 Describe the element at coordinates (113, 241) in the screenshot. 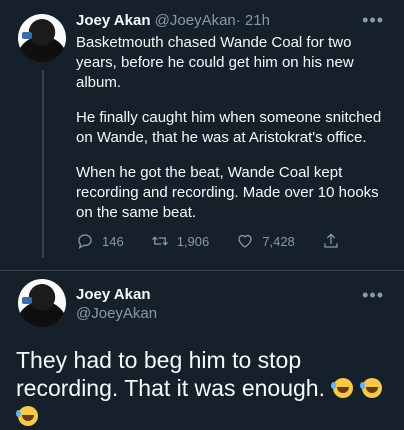

I see `reply-count: 146` at that location.